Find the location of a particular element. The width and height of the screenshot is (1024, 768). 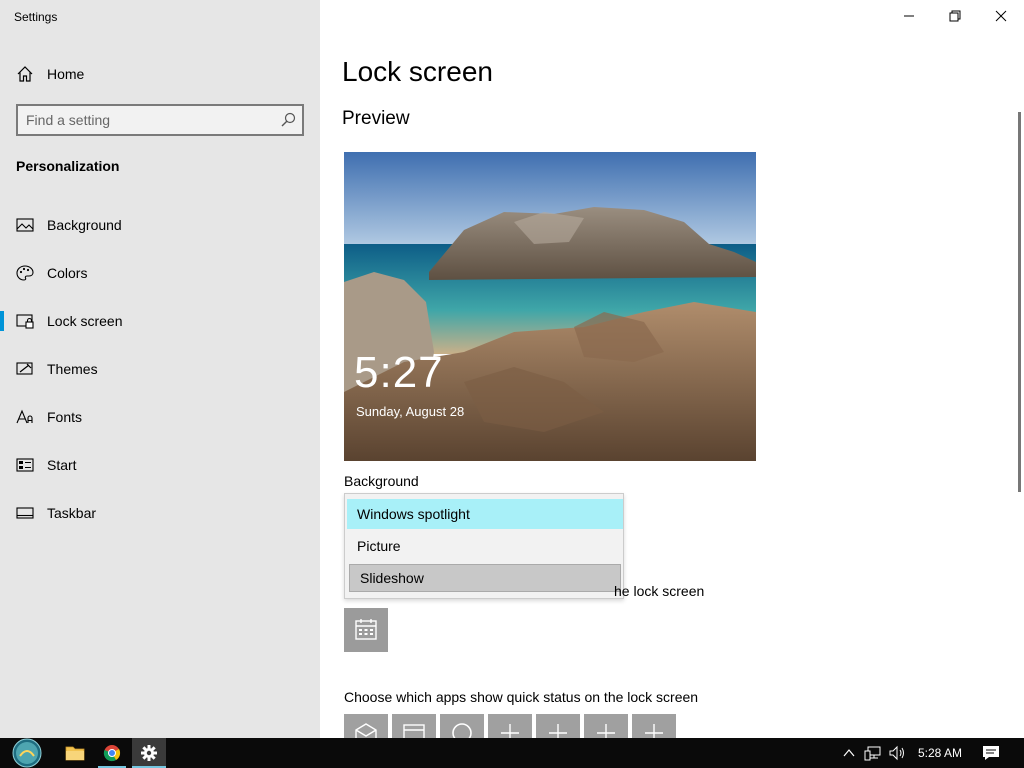

action-center-icon is located at coordinates (991, 753).